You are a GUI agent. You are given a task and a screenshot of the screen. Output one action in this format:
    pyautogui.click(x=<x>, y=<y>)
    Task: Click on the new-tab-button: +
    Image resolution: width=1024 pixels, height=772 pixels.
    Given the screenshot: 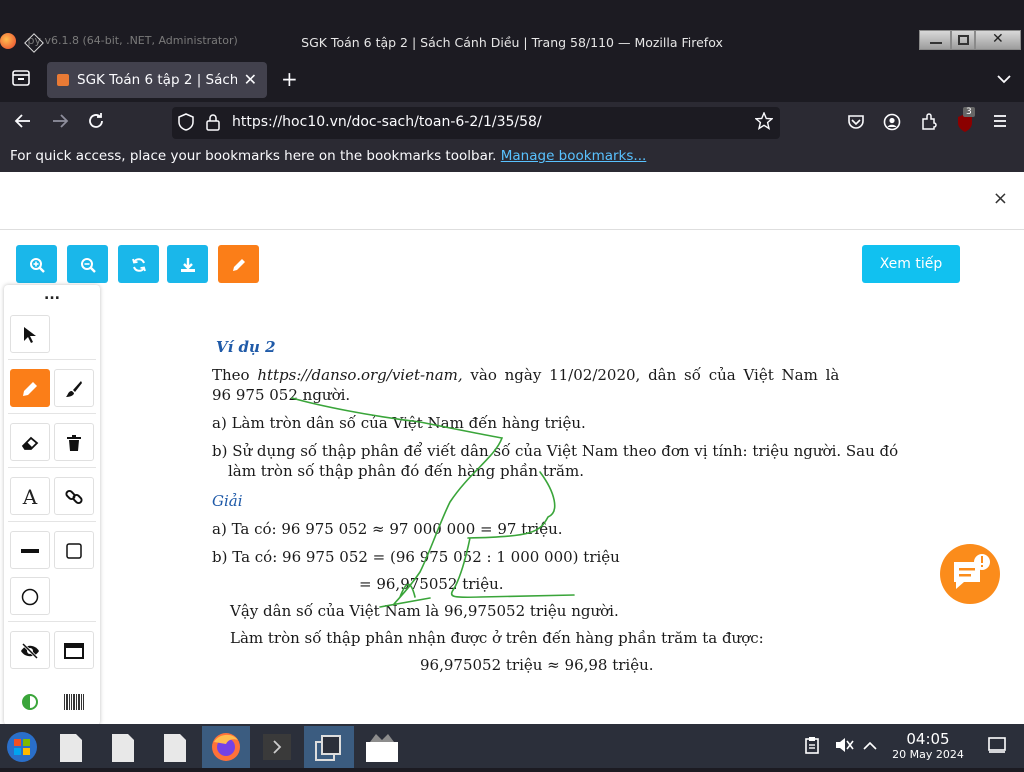 What is the action you would take?
    pyautogui.click(x=289, y=79)
    